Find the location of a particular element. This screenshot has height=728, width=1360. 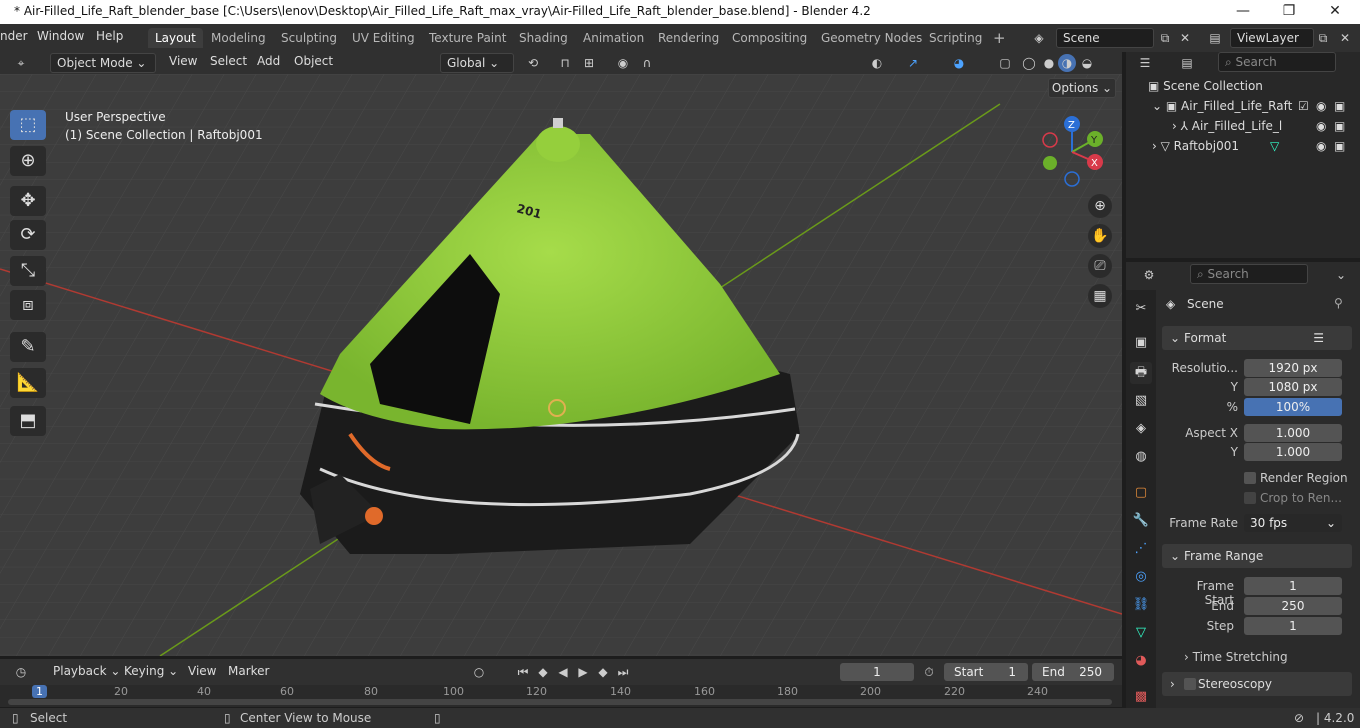

resolution-percent-slider: 100% is located at coordinates (1293, 407).